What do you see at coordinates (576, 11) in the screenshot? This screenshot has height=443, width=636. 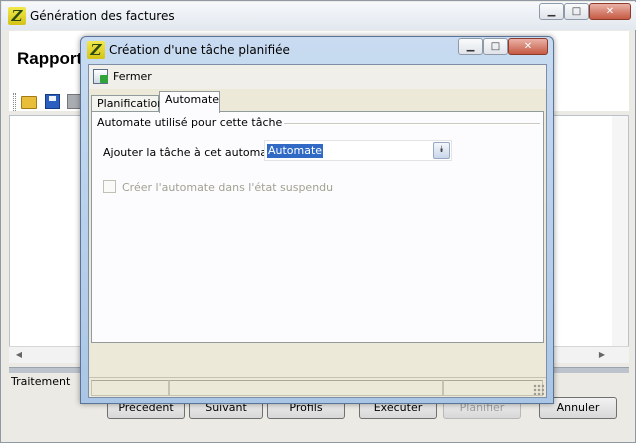 I see `main-maximize-button: □` at bounding box center [576, 11].